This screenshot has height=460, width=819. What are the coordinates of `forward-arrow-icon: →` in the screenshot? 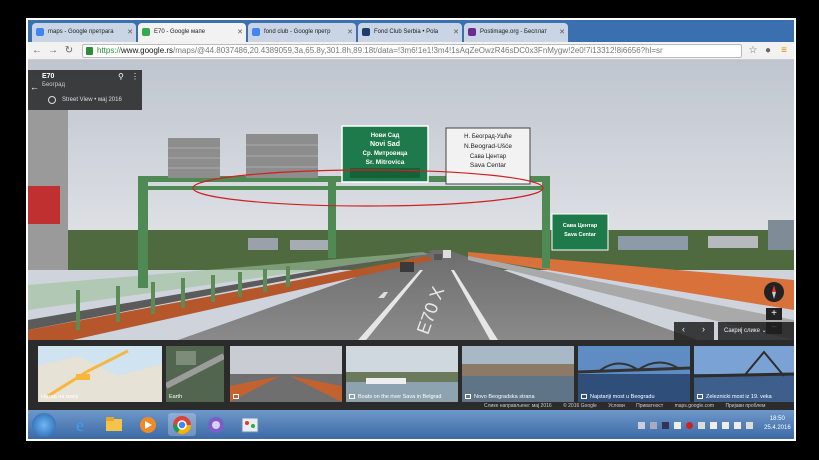 It's located at (53, 51).